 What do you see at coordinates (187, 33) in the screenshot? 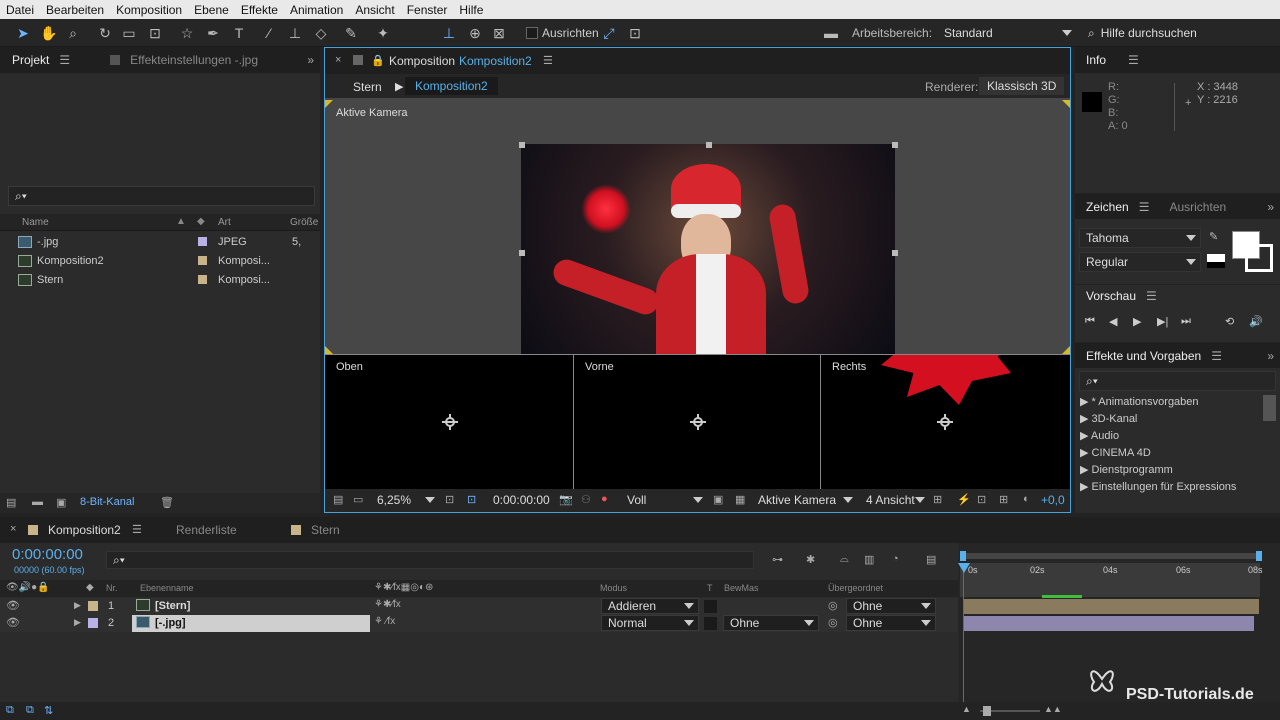
I see `shape-tool-icon: ☆` at bounding box center [187, 33].